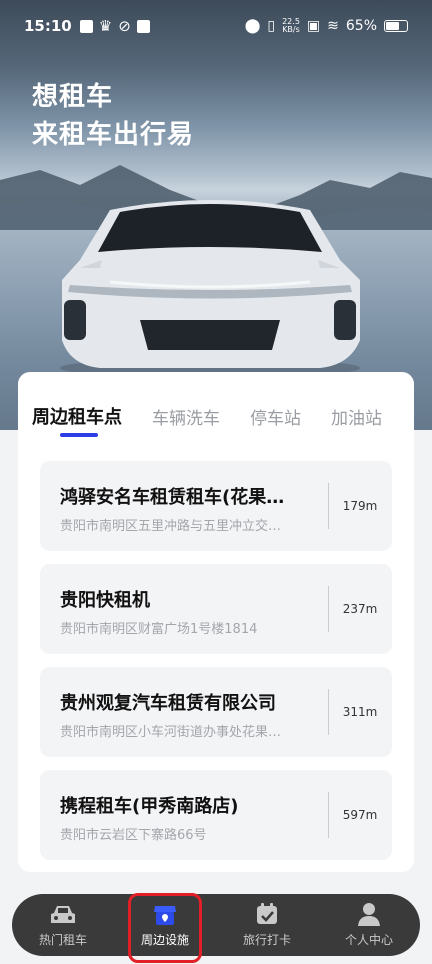  I want to click on hero-line-1: 想租车, so click(73, 97).